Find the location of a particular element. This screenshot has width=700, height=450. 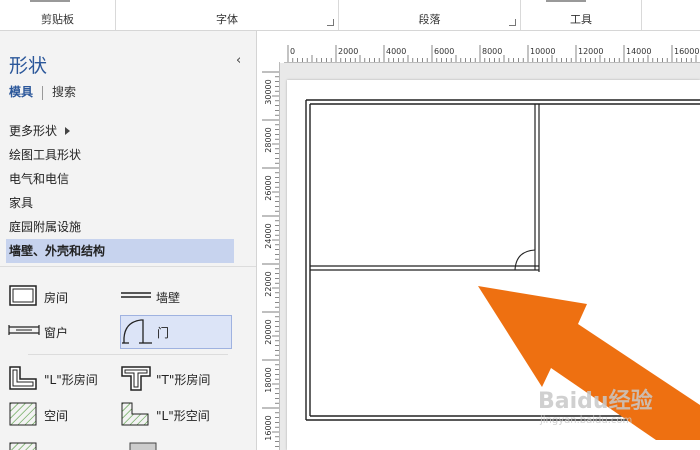

ruler-tick-label: 20000 is located at coordinates (268, 331).